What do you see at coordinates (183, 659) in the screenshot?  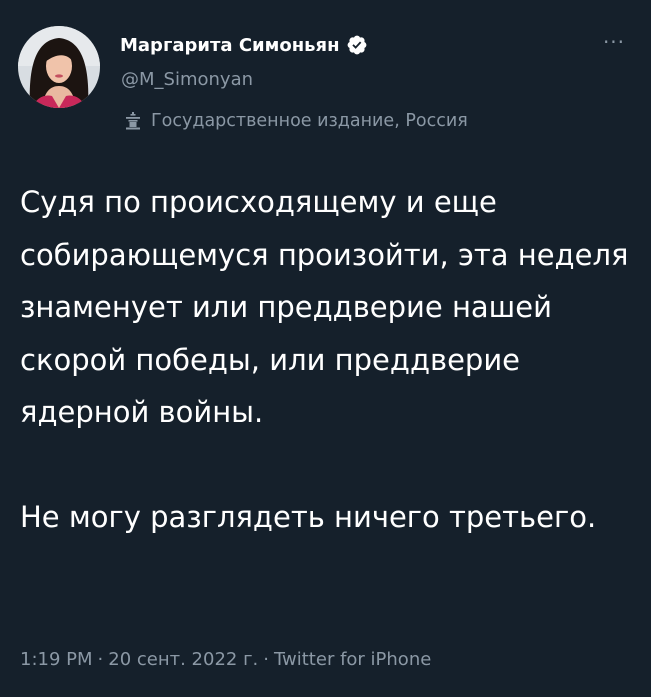 I see `tweet-date: 20 сент. 2022 г.` at bounding box center [183, 659].